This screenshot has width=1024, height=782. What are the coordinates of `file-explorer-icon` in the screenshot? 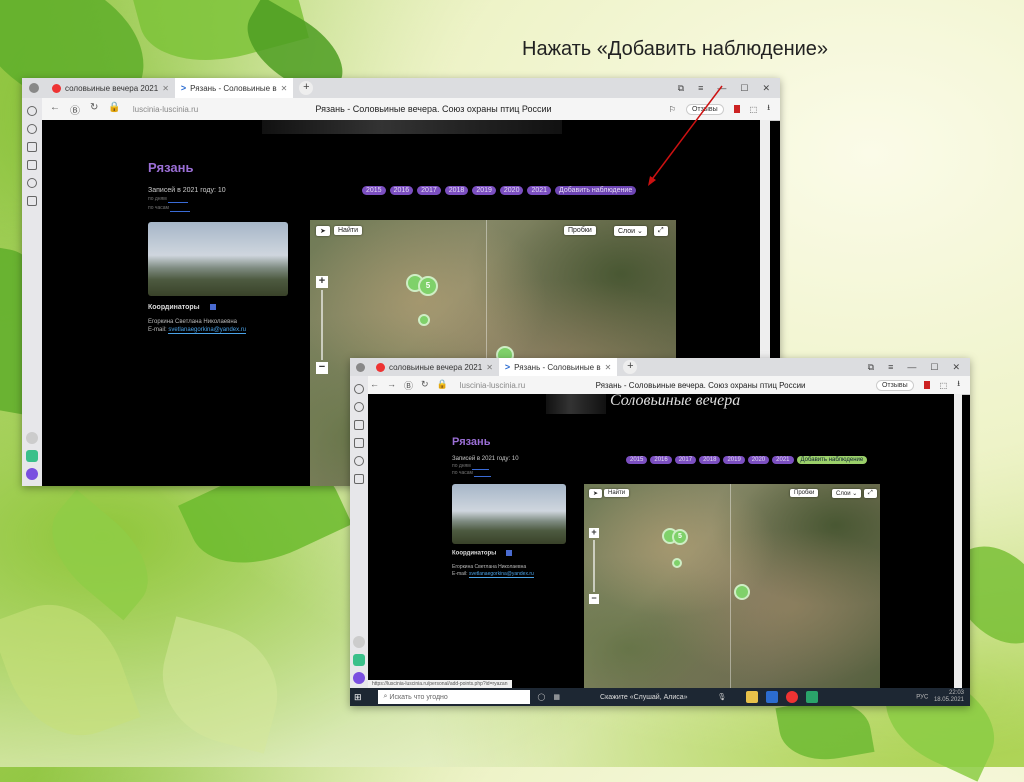 It's located at (752, 697).